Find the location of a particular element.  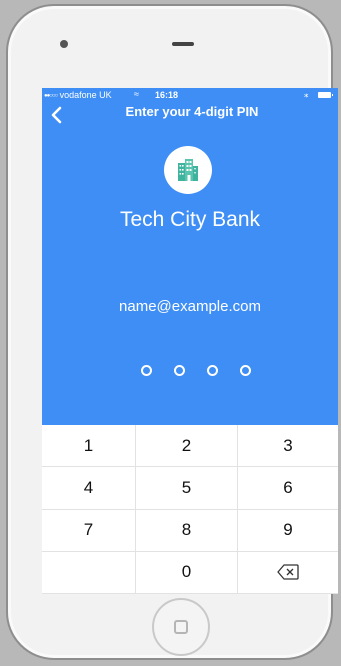

key-blank is located at coordinates (89, 572).